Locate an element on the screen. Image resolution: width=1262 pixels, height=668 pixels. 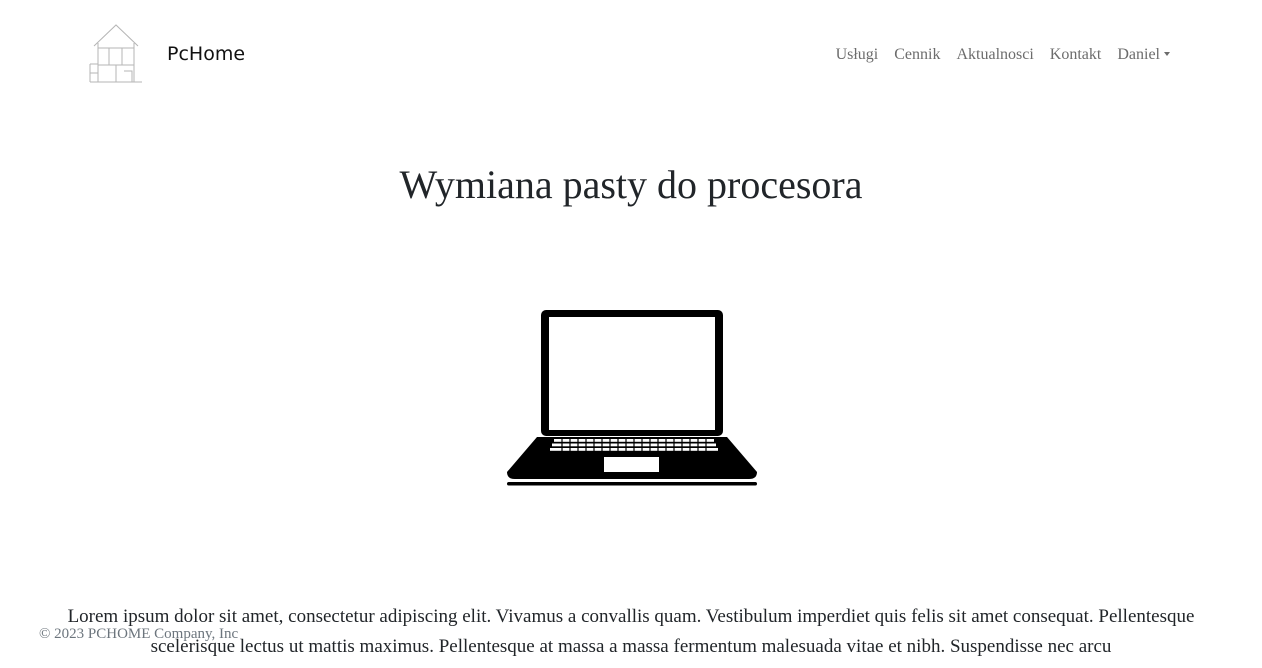
caret-down-icon is located at coordinates (1167, 54).